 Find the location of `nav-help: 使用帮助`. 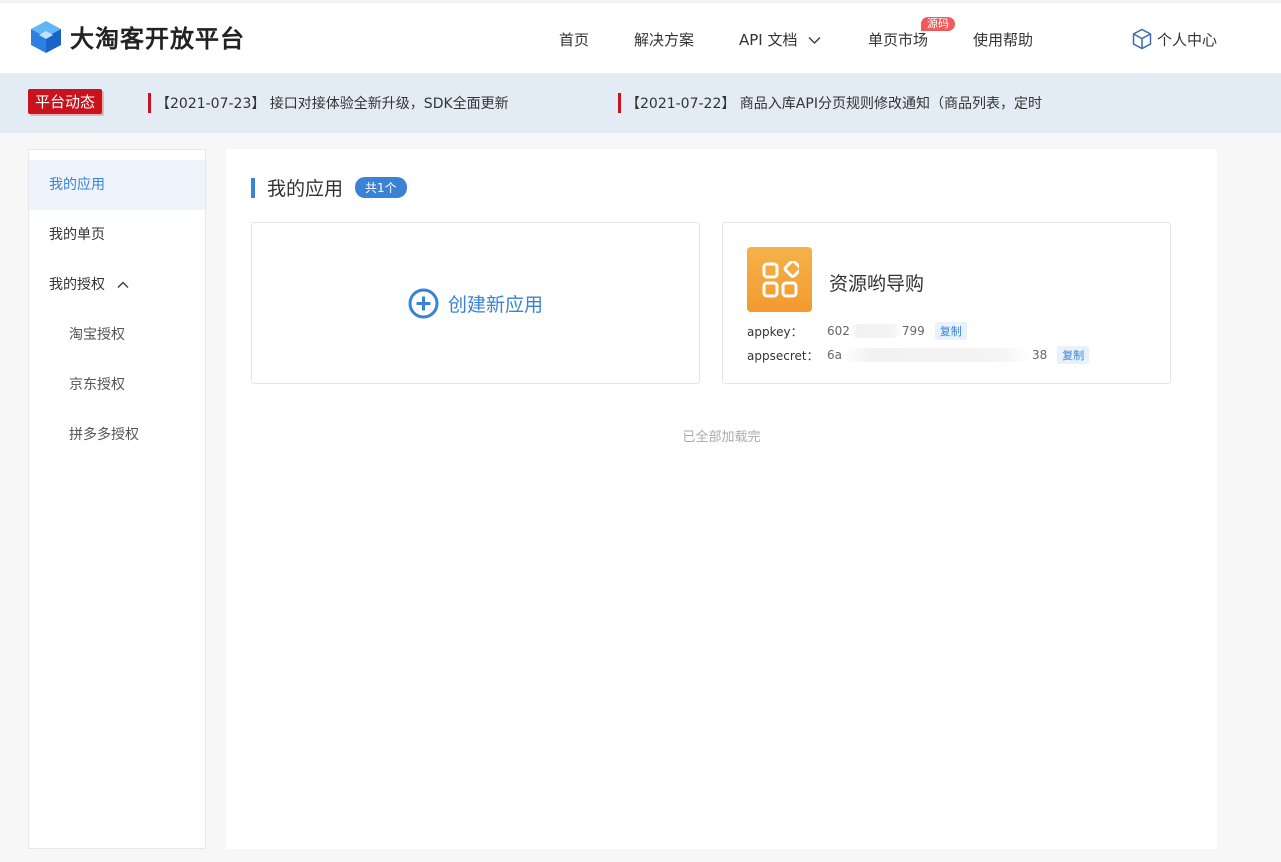

nav-help: 使用帮助 is located at coordinates (1003, 39).